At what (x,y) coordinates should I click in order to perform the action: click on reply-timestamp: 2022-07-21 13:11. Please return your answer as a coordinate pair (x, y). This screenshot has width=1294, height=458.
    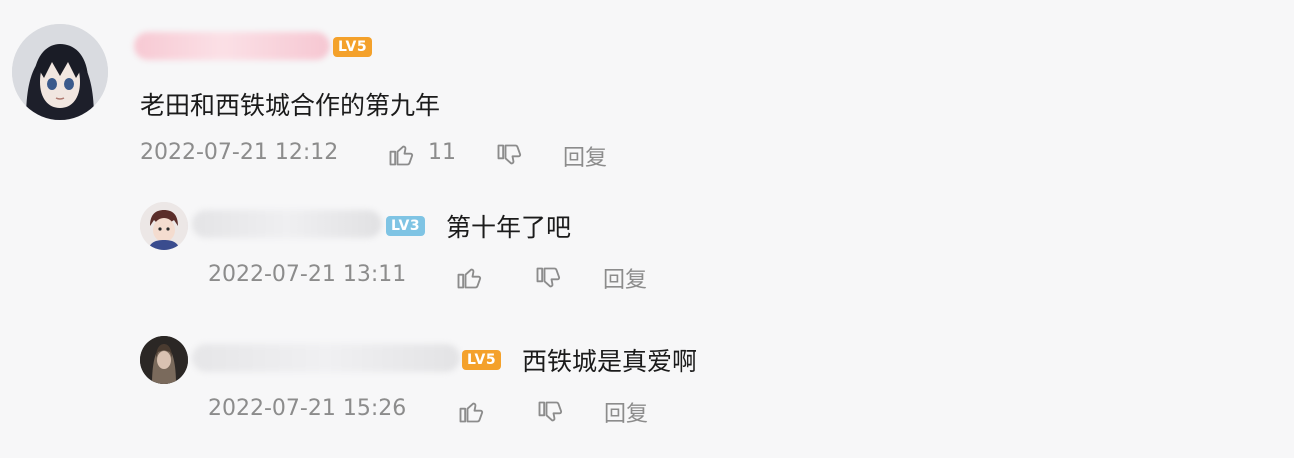
    Looking at the image, I should click on (307, 274).